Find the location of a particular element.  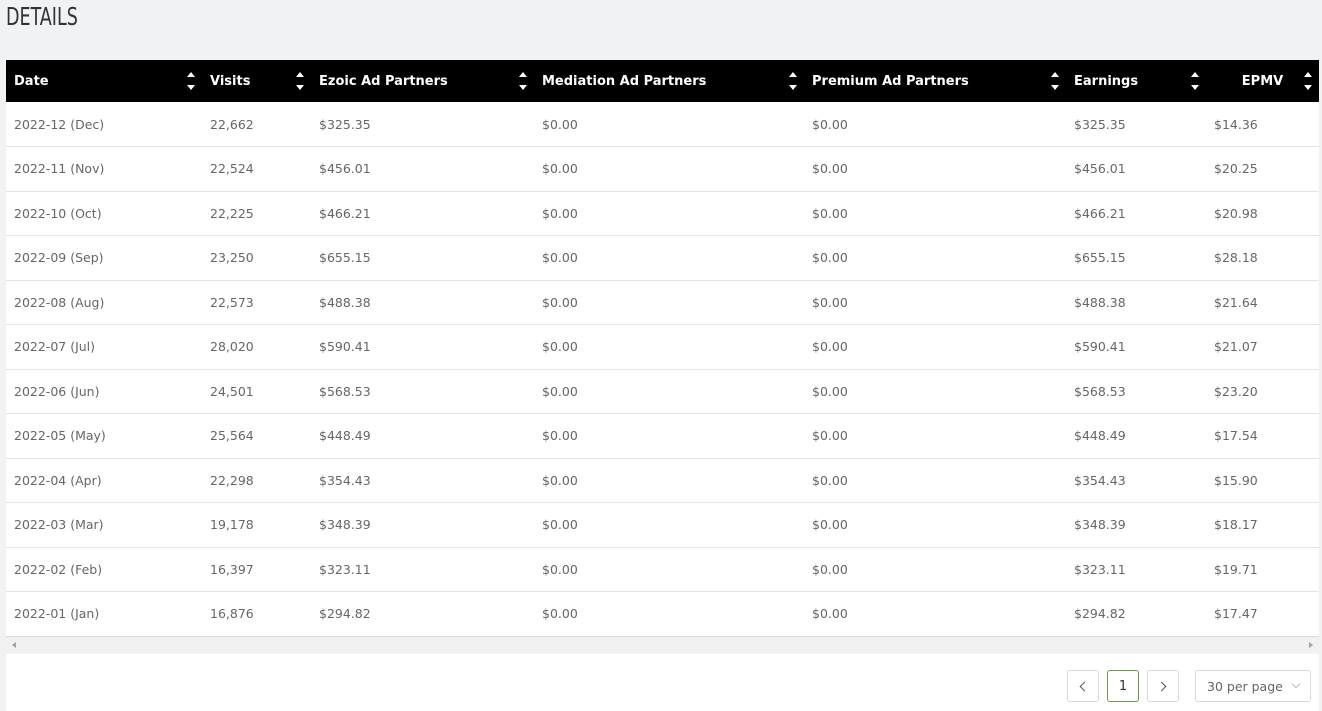

cell-ezoic-ad-partners: $325.35 is located at coordinates (345, 124).